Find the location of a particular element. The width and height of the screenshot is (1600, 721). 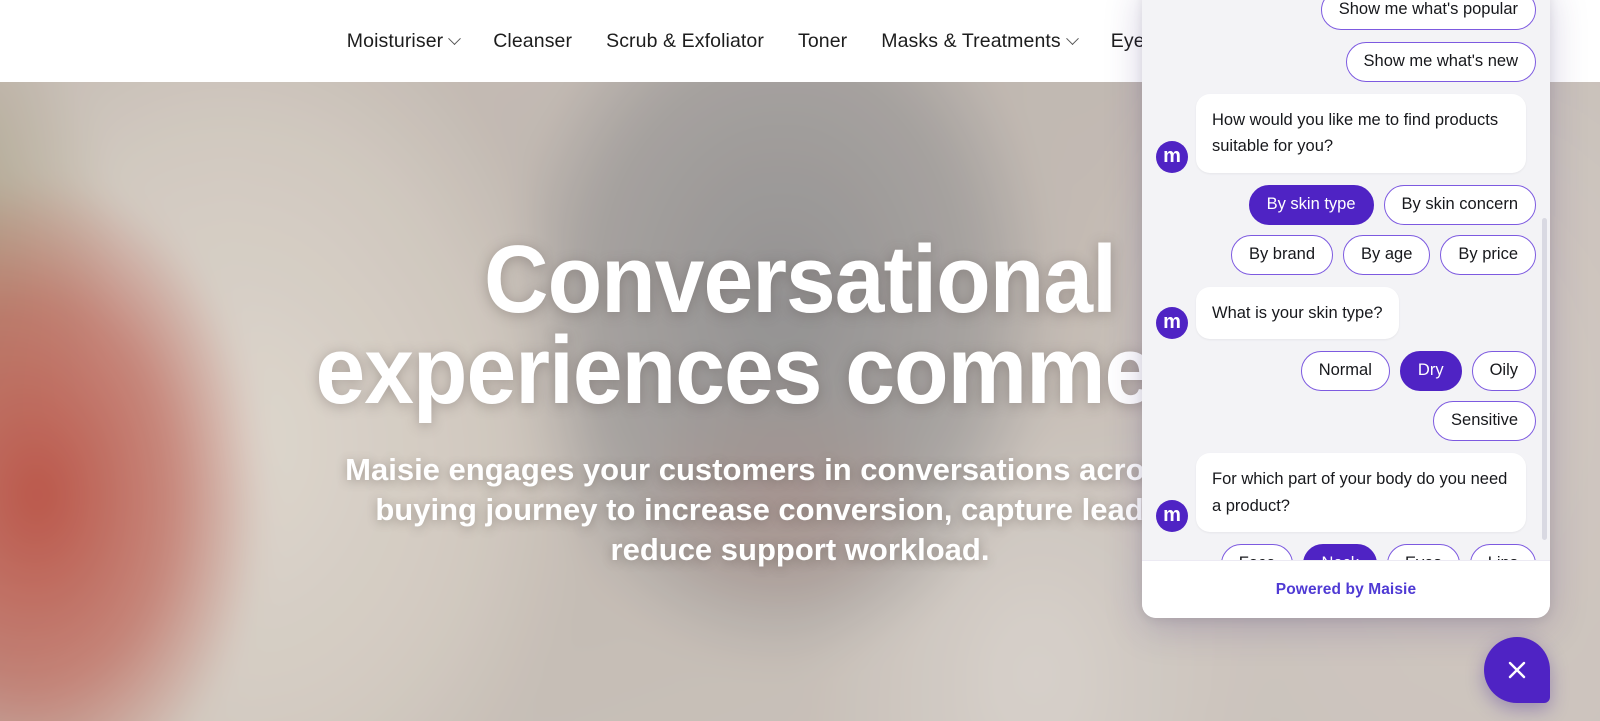

quick-reply-chip: Sensitive is located at coordinates (1484, 421).